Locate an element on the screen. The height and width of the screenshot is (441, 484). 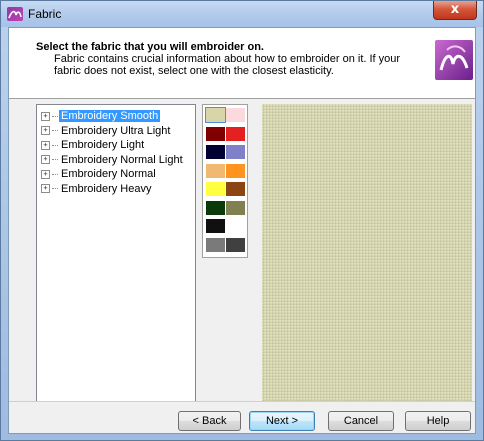
tree-item: + Embroidery Smooth is located at coordinates (101, 116).